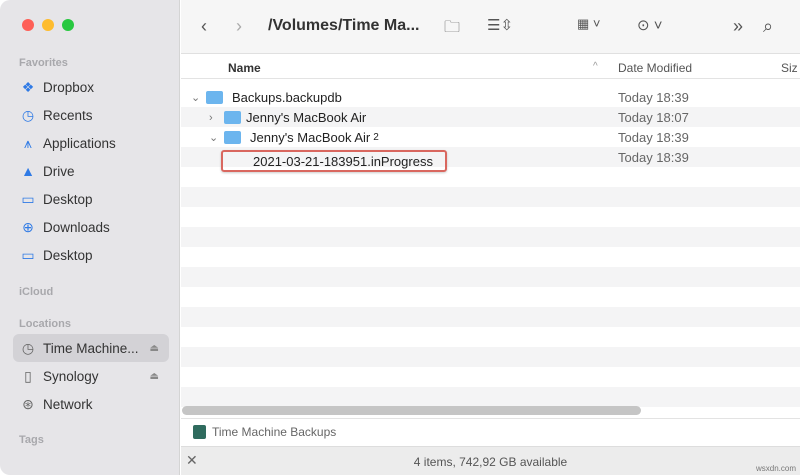 The width and height of the screenshot is (800, 475). What do you see at coordinates (28, 198) in the screenshot?
I see `desktop-icon: ▭` at bounding box center [28, 198].